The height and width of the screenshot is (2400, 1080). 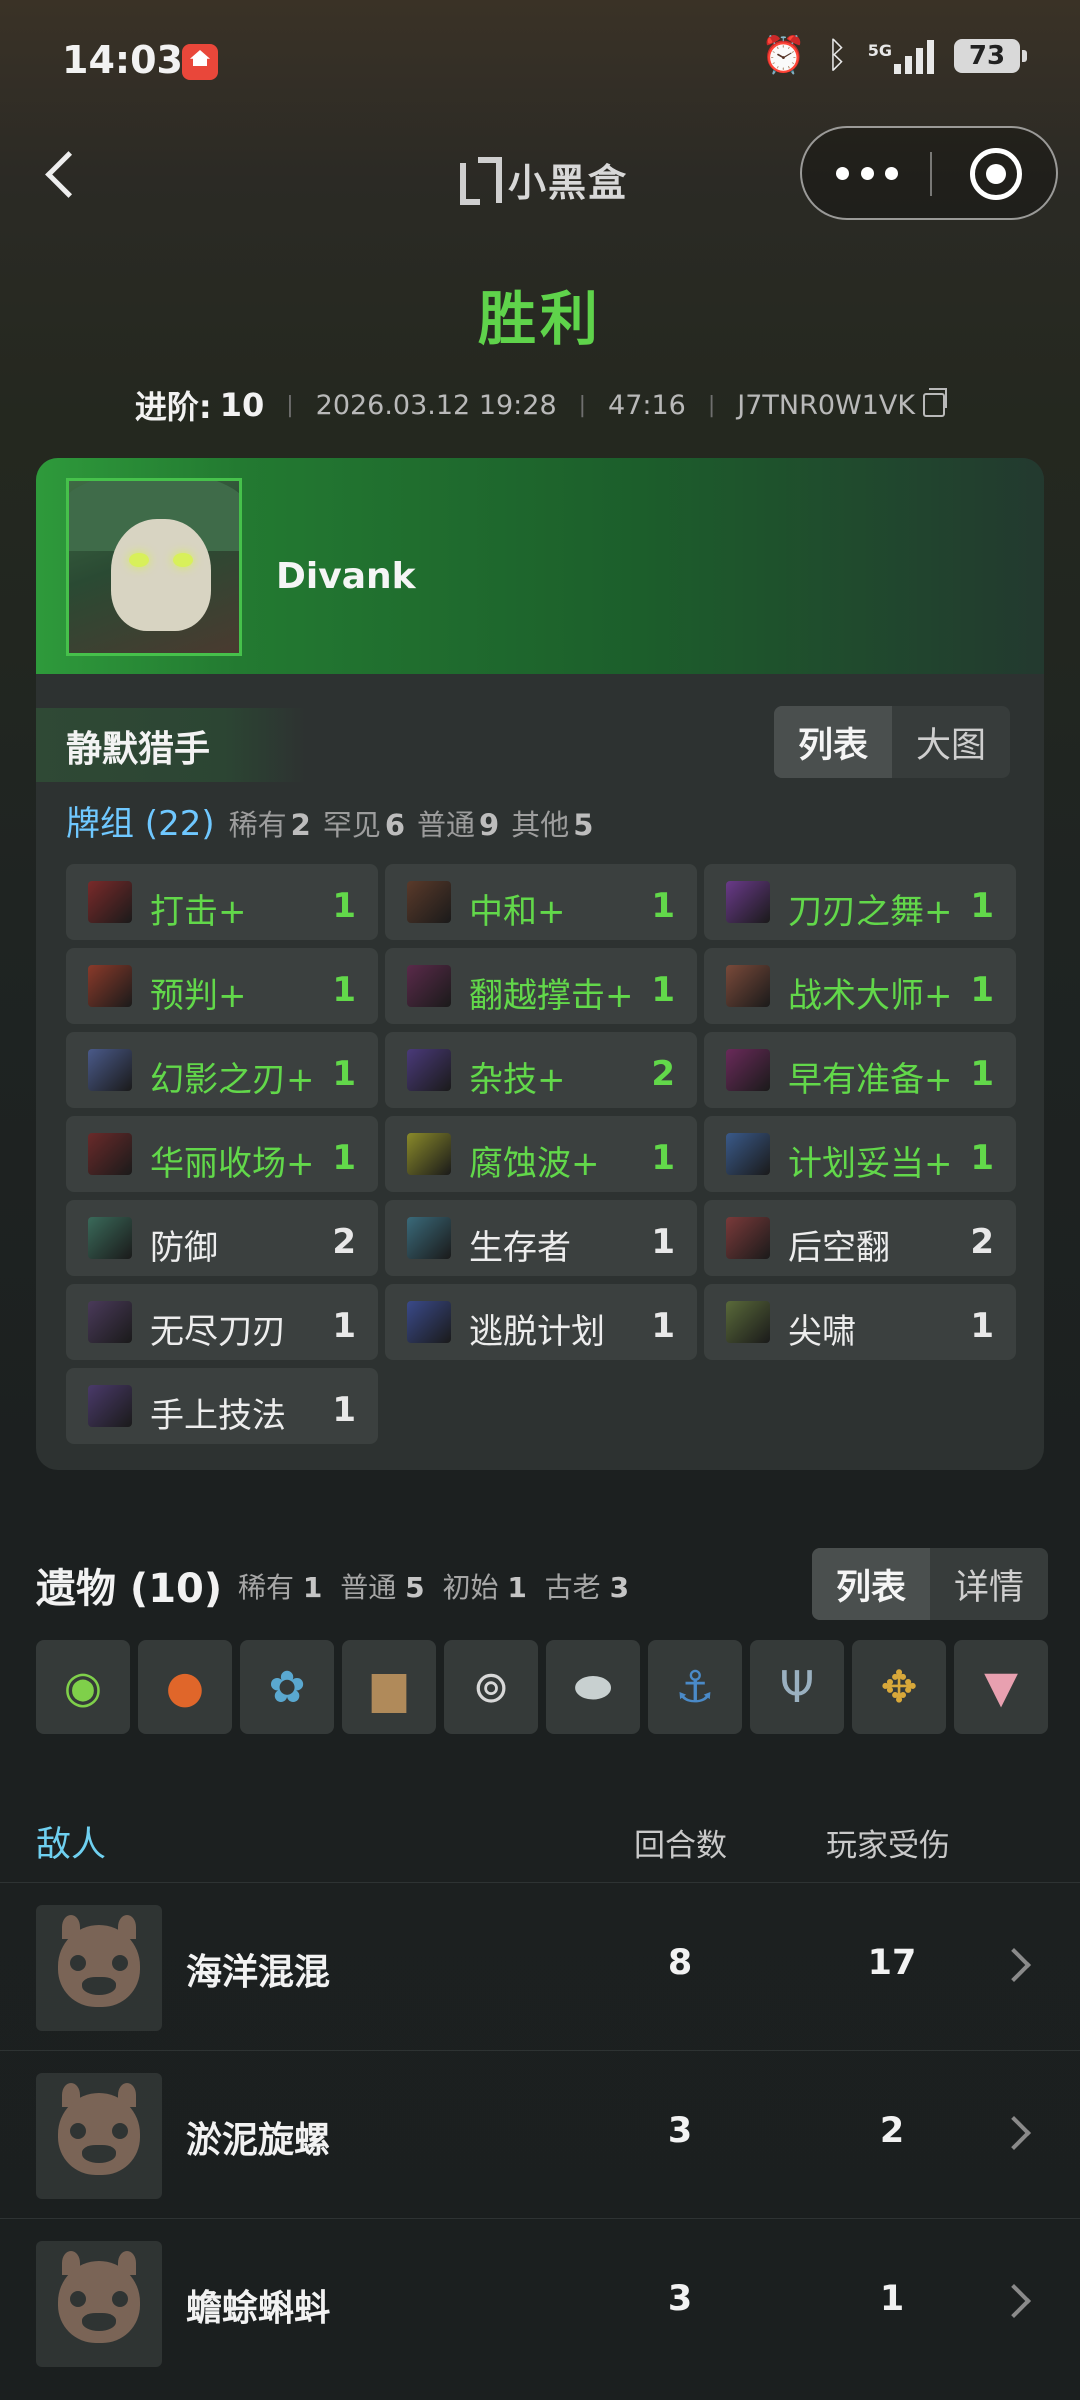 I want to click on deck-card: 计划妥当+ 1, so click(x=860, y=1154).